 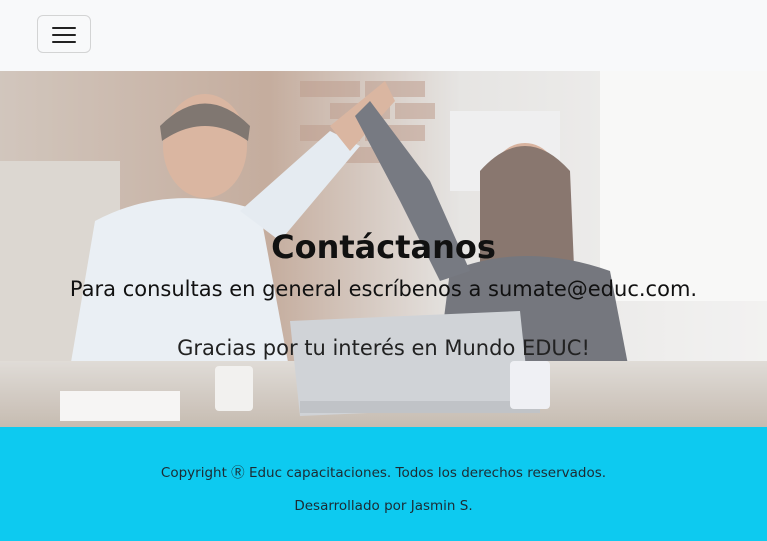 What do you see at coordinates (64, 34) in the screenshot?
I see `navbar-toggle-button` at bounding box center [64, 34].